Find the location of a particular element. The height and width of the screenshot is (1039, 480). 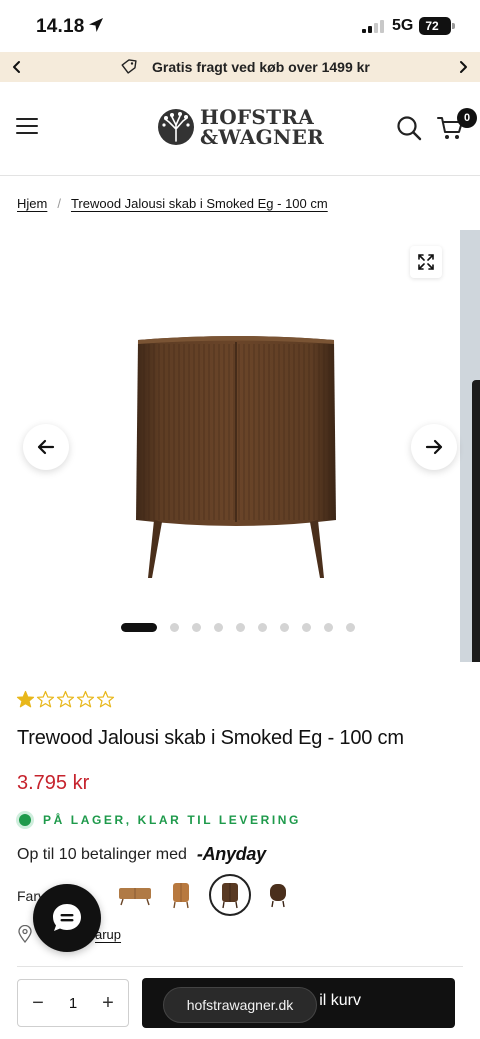

chevron-left-icon is located at coordinates (17, 67).